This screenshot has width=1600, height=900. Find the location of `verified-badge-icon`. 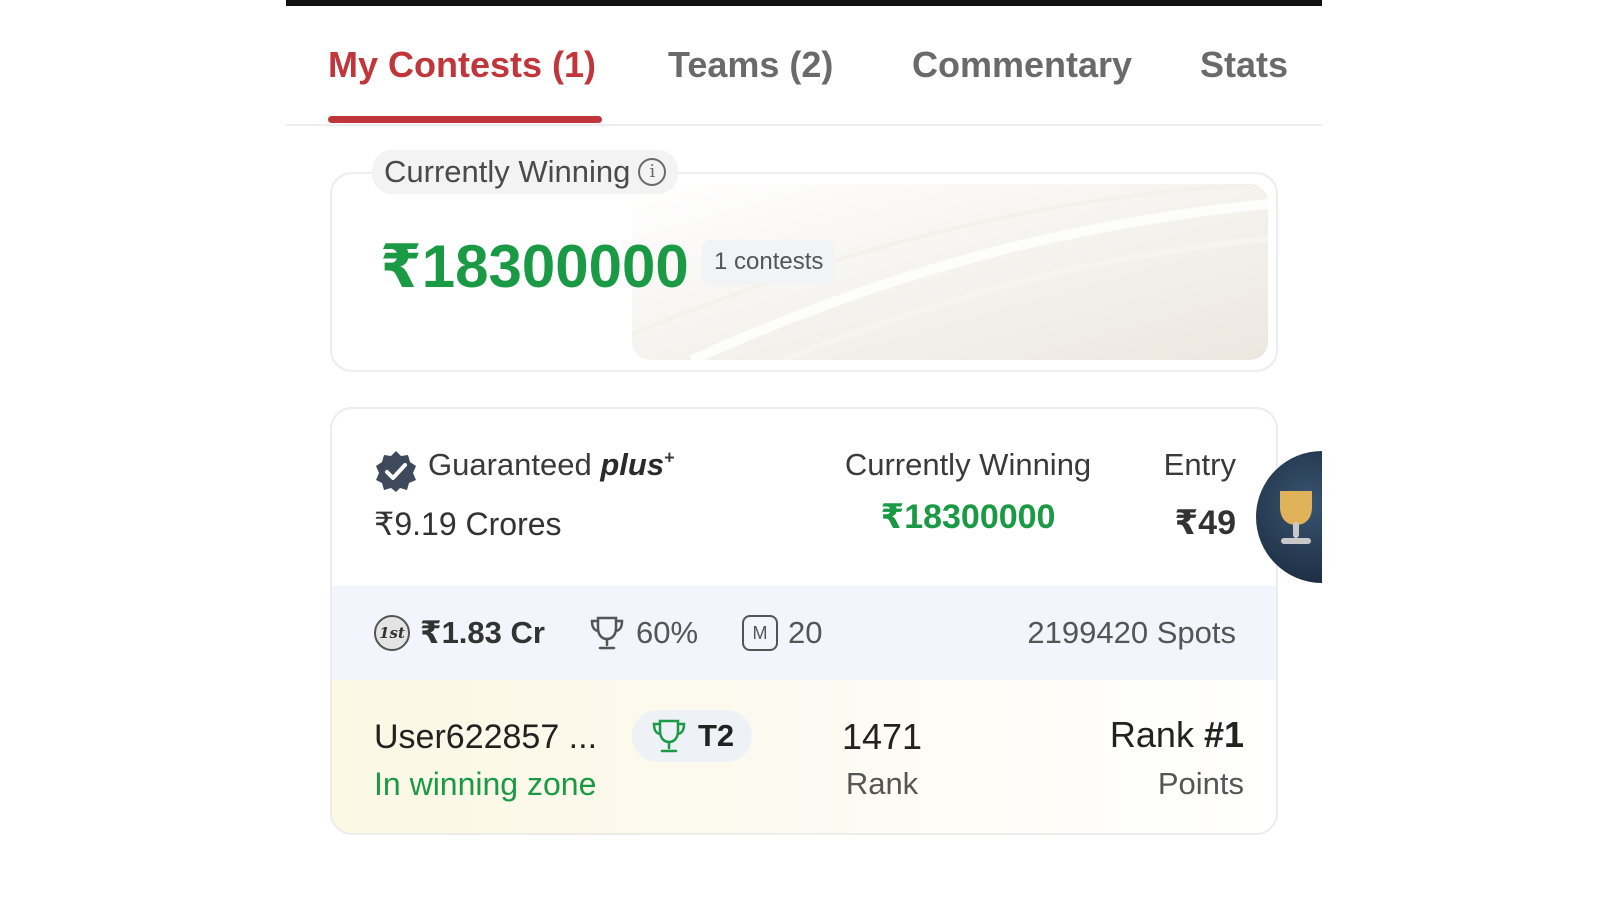

verified-badge-icon is located at coordinates (396, 471).